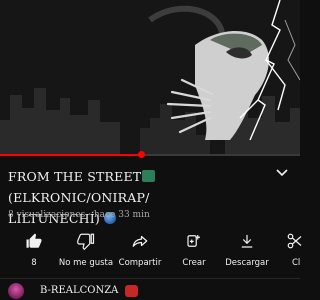 Image resolution: width=320 pixels, height=300 pixels. What do you see at coordinates (150, 278) in the screenshot?
I see `section-divider` at bounding box center [150, 278].